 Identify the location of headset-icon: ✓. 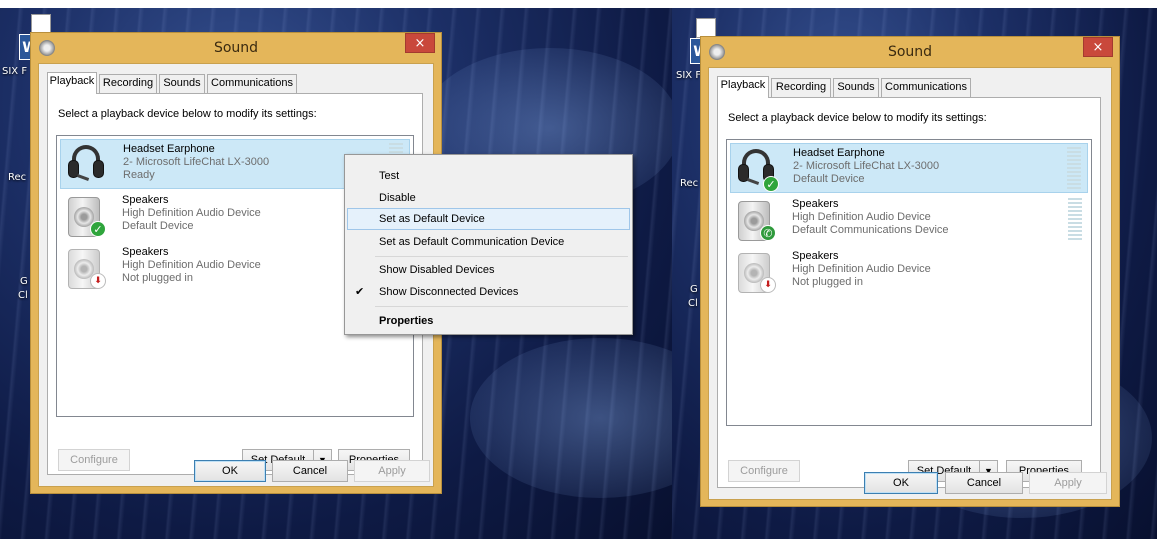
(757, 170).